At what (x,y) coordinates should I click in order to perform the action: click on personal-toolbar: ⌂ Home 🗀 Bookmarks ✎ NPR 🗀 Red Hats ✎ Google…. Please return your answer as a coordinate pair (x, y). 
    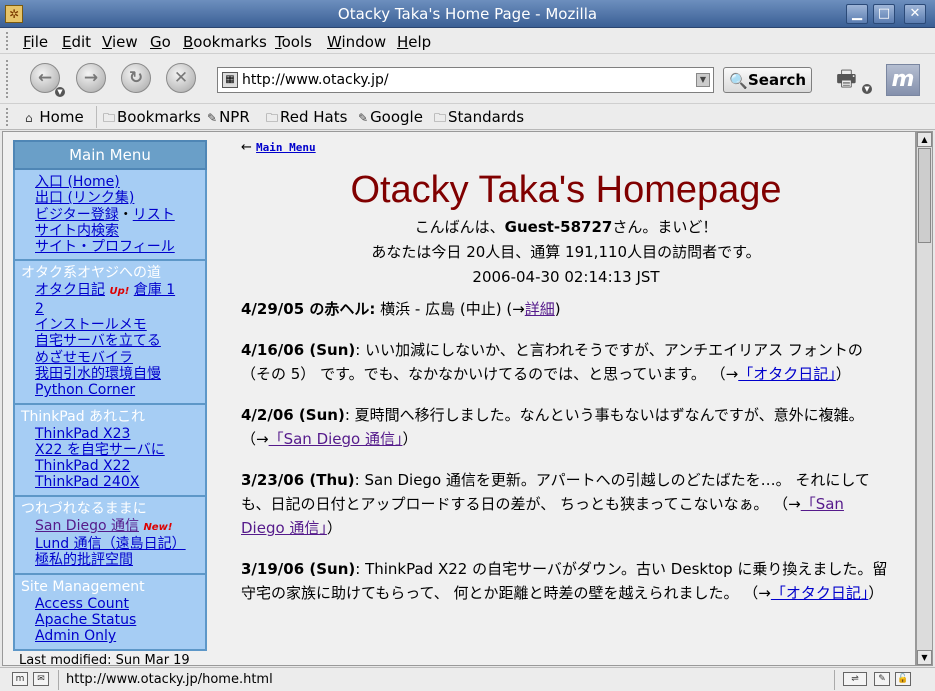
    Looking at the image, I should click on (467, 117).